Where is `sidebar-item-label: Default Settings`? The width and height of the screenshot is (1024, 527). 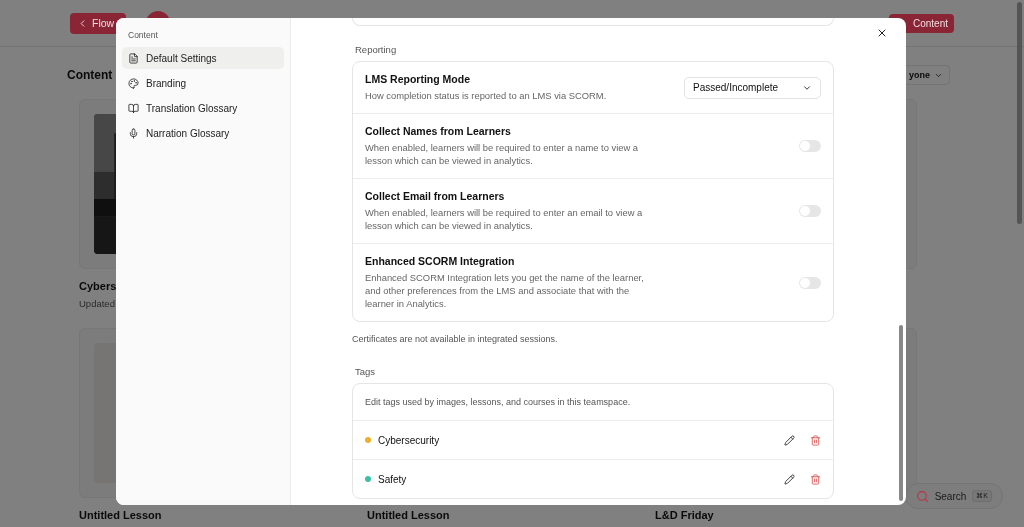
sidebar-item-label: Default Settings is located at coordinates (181, 58).